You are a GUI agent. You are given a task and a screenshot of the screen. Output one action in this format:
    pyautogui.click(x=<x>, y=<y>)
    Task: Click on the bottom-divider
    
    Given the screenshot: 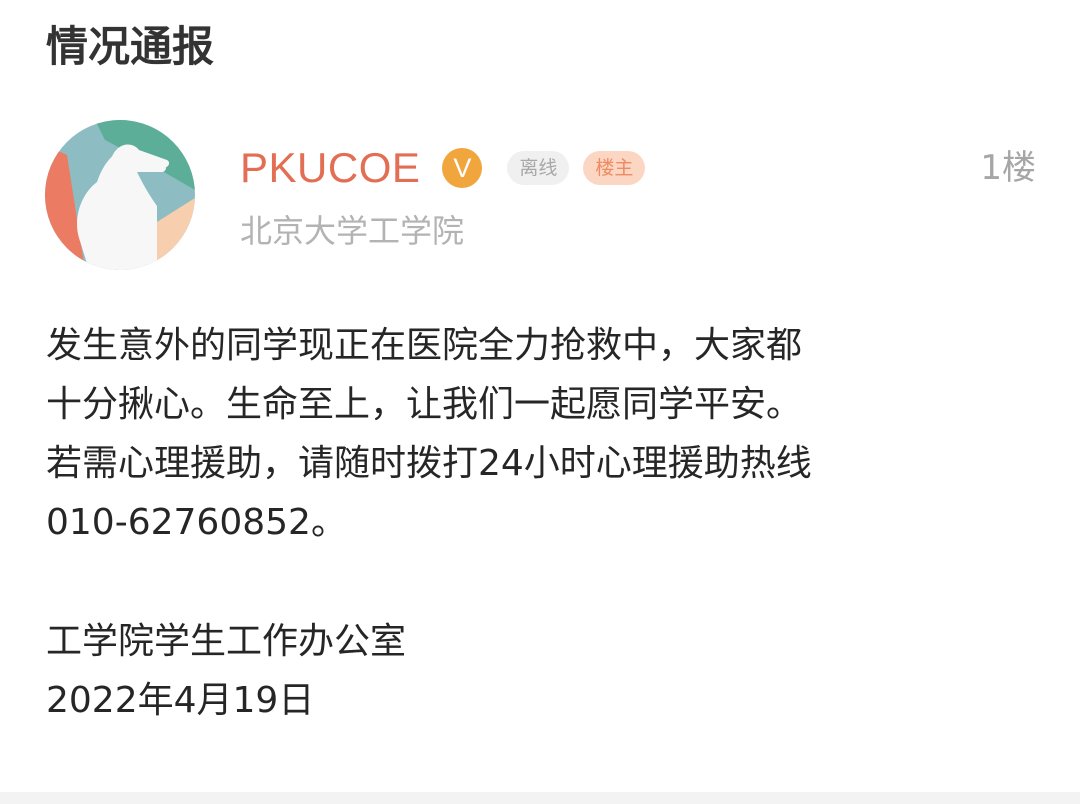 What is the action you would take?
    pyautogui.click(x=540, y=798)
    